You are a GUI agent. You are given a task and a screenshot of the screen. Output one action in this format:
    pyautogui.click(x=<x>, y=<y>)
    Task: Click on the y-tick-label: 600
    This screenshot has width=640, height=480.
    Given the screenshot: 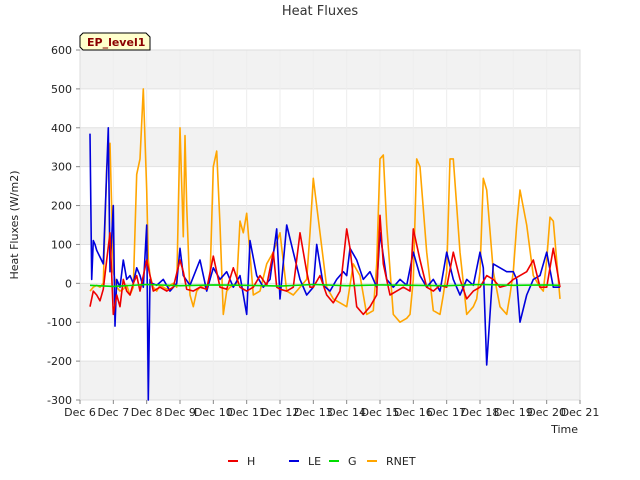 What is the action you would take?
    pyautogui.click(x=61, y=50)
    